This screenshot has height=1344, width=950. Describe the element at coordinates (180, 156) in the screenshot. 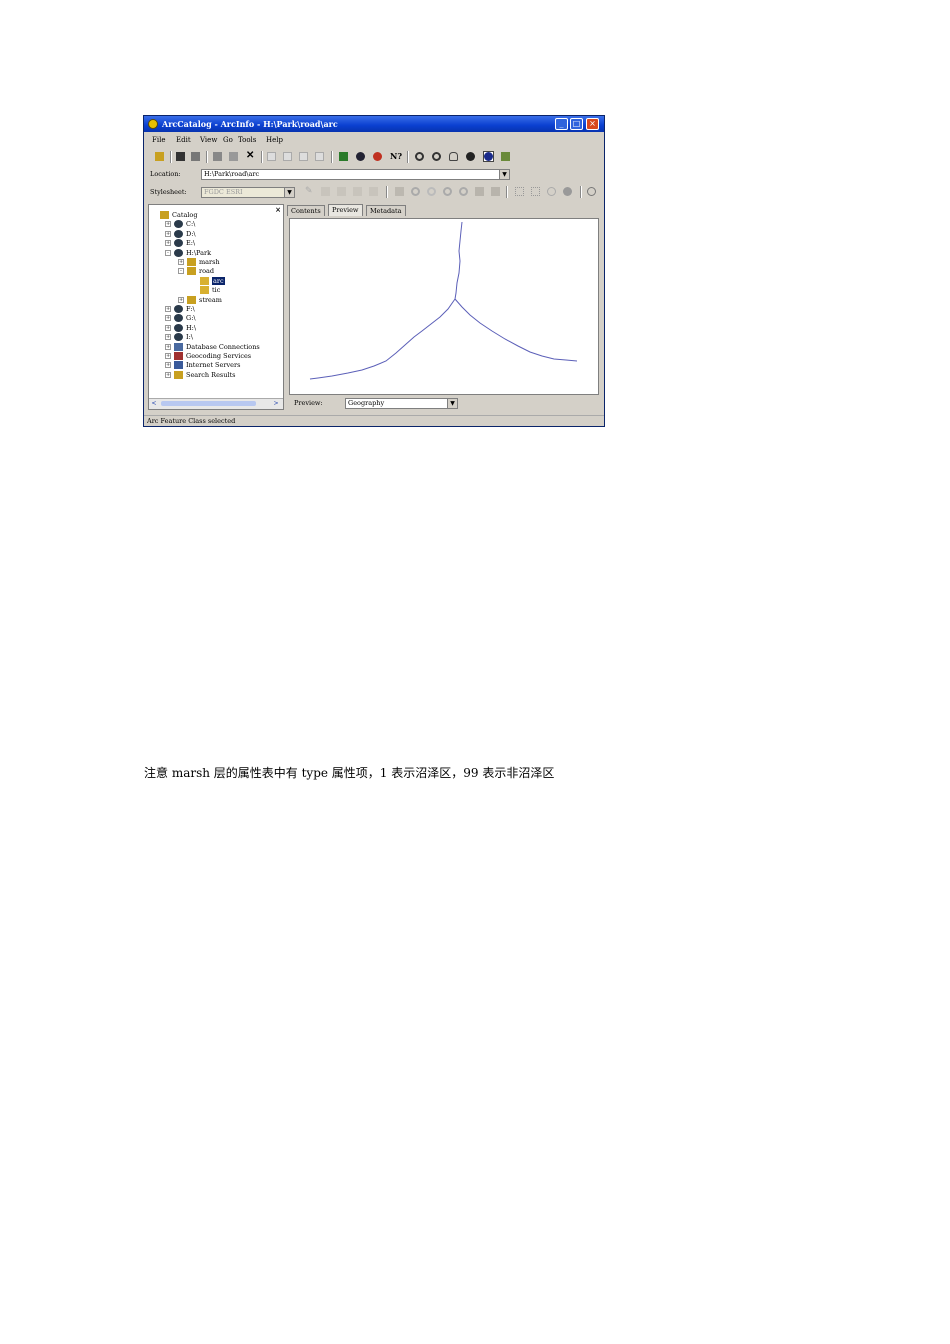

I see `connect-folder-icon` at that location.